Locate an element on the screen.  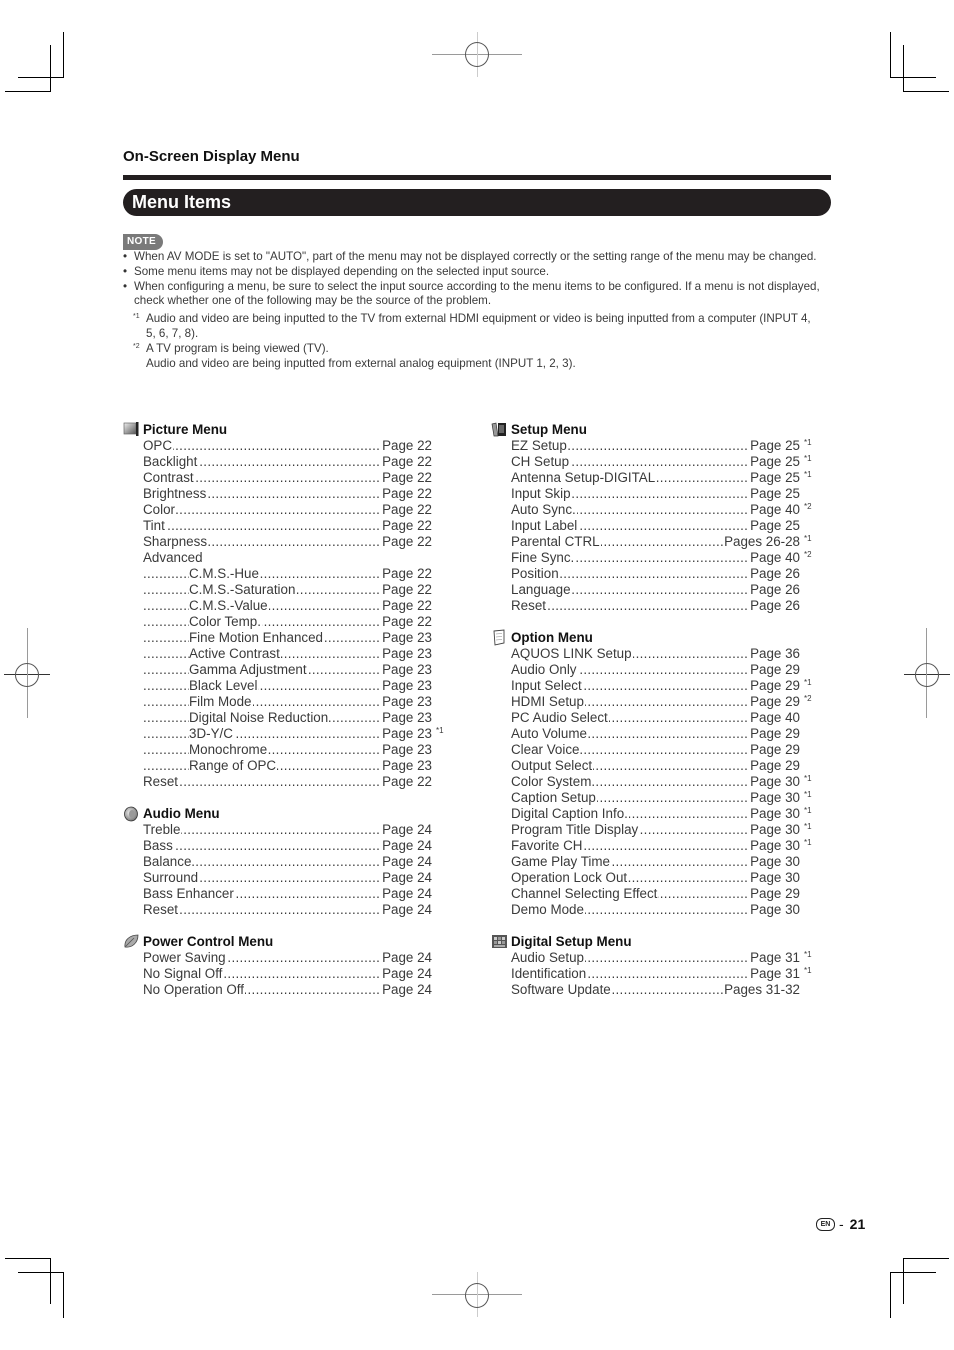
menu-item-label: Identification is located at coordinates (549, 974).